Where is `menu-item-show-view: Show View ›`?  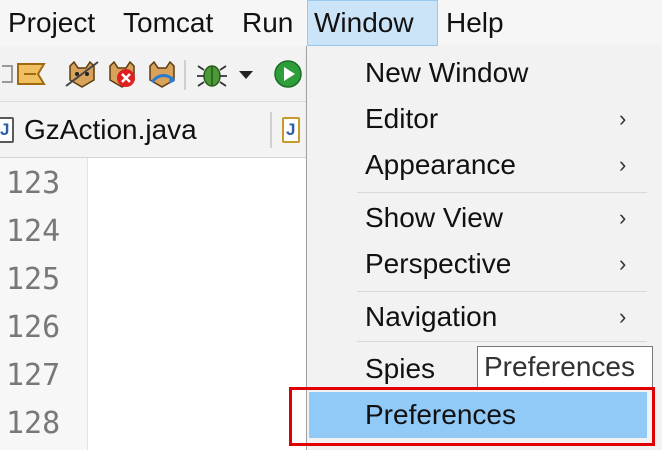
menu-item-show-view: Show View › is located at coordinates (484, 218).